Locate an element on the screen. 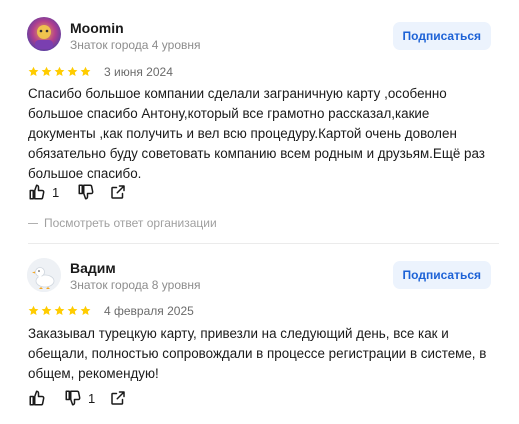 The image size is (519, 424). review-date: 3 июня 2024 is located at coordinates (138, 72).